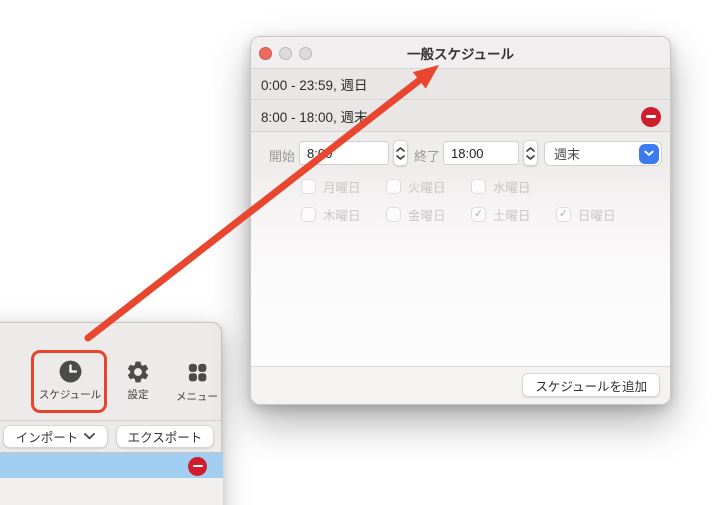  I want to click on start-time-input, so click(344, 153).